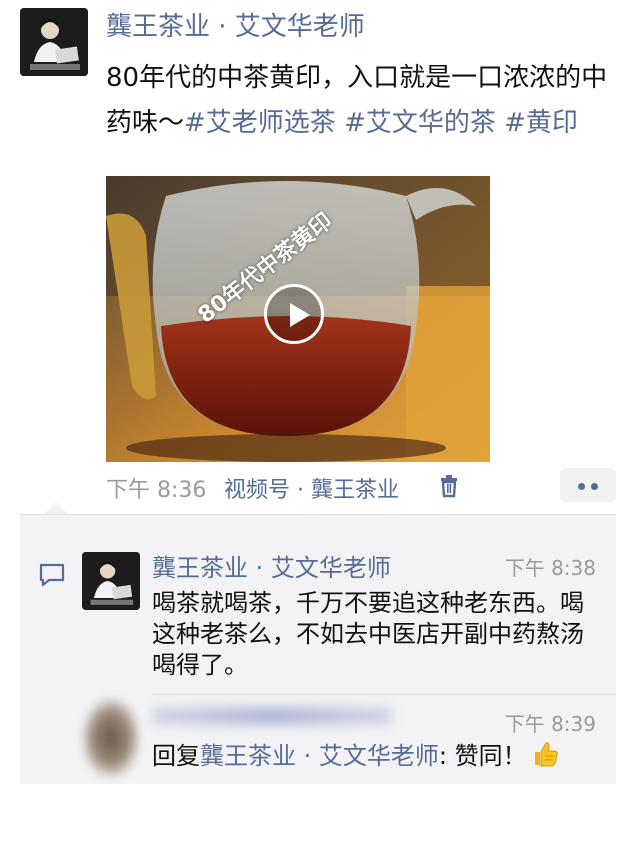  What do you see at coordinates (318, 514) in the screenshot?
I see `comment-section-divider` at bounding box center [318, 514].